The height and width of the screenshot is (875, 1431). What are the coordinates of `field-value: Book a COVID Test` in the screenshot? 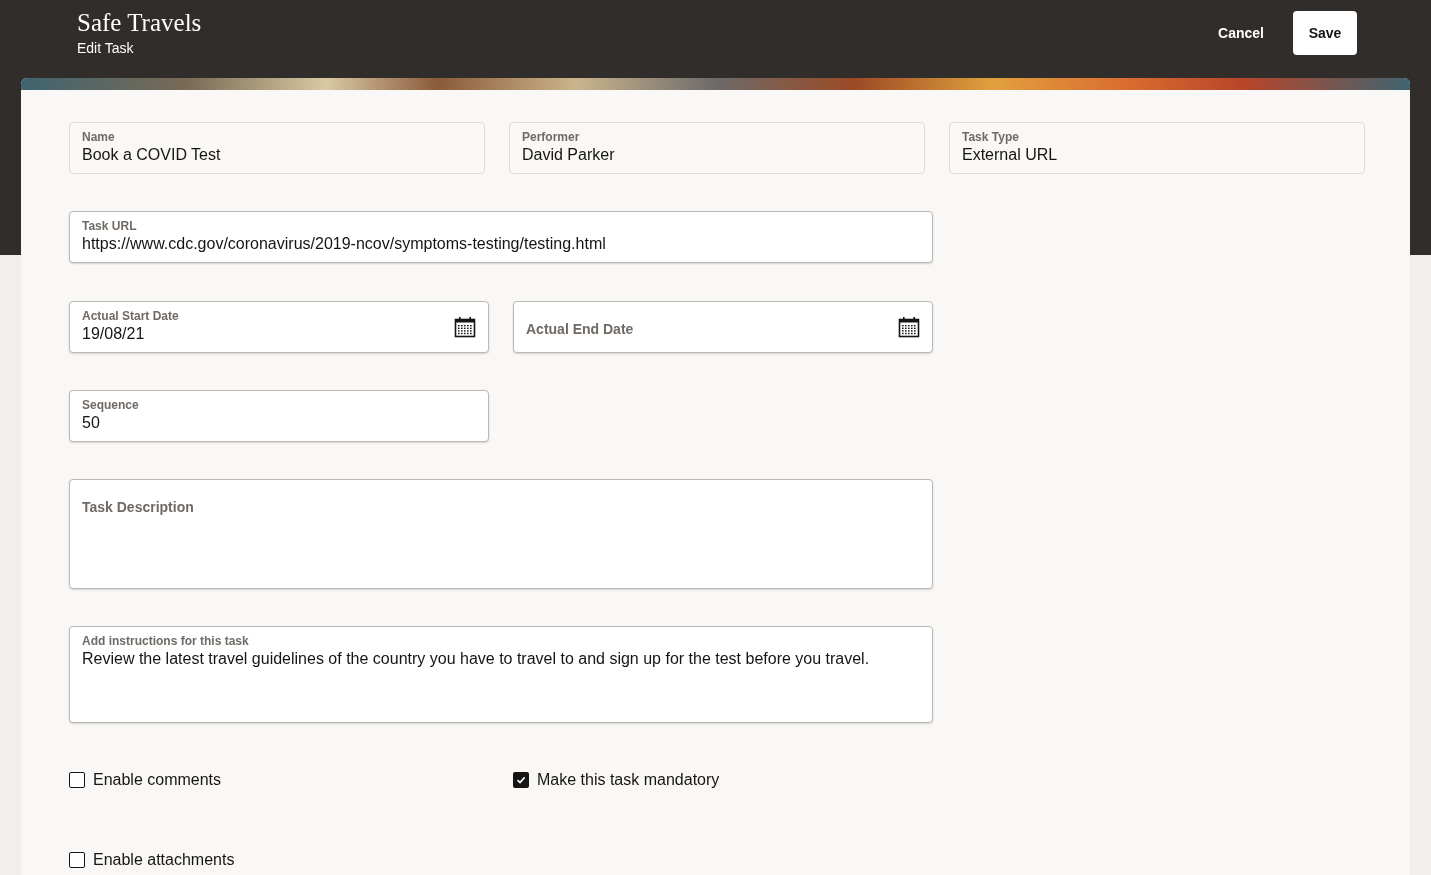 It's located at (151, 155).